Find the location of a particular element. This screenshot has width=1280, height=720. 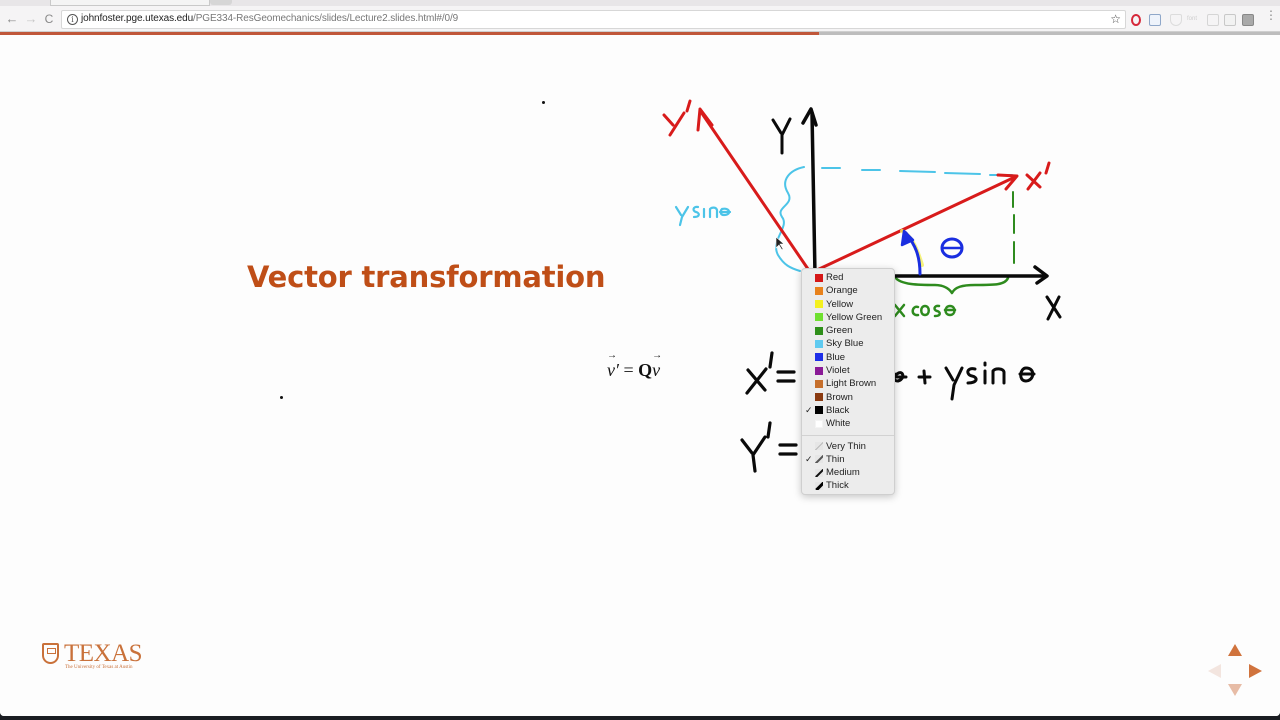

width-option-very-thin: Very Thin is located at coordinates (848, 446).